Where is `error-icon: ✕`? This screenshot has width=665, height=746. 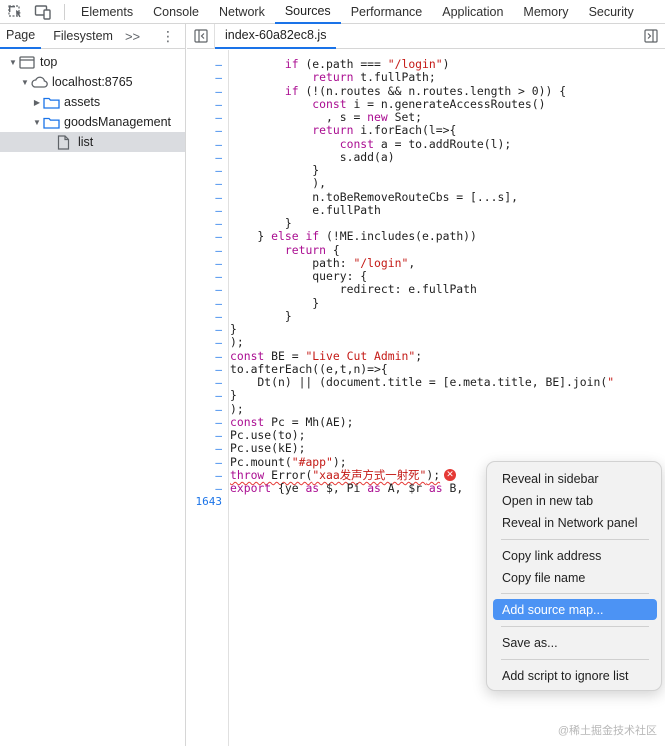 error-icon: ✕ is located at coordinates (450, 475).